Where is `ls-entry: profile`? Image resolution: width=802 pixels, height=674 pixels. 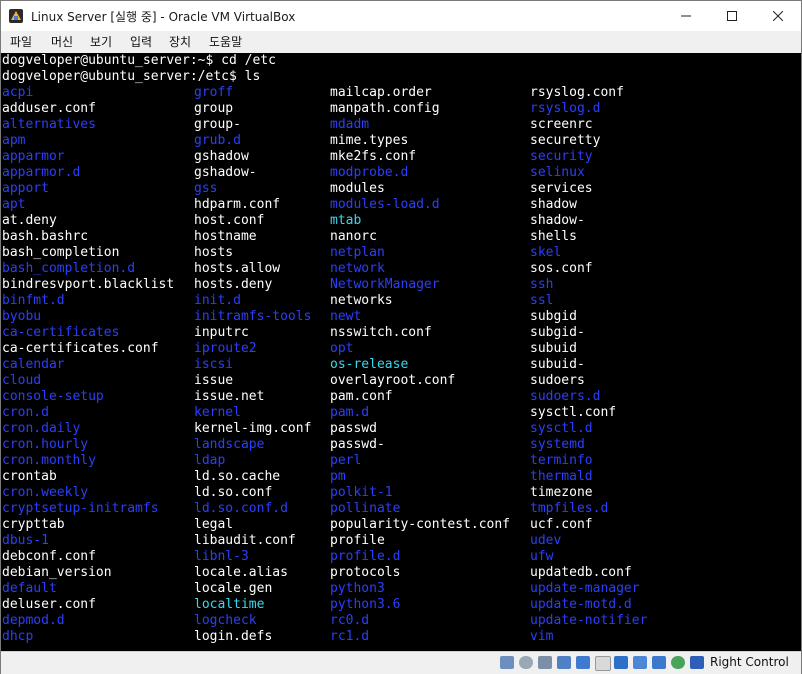 ls-entry: profile is located at coordinates (357, 540).